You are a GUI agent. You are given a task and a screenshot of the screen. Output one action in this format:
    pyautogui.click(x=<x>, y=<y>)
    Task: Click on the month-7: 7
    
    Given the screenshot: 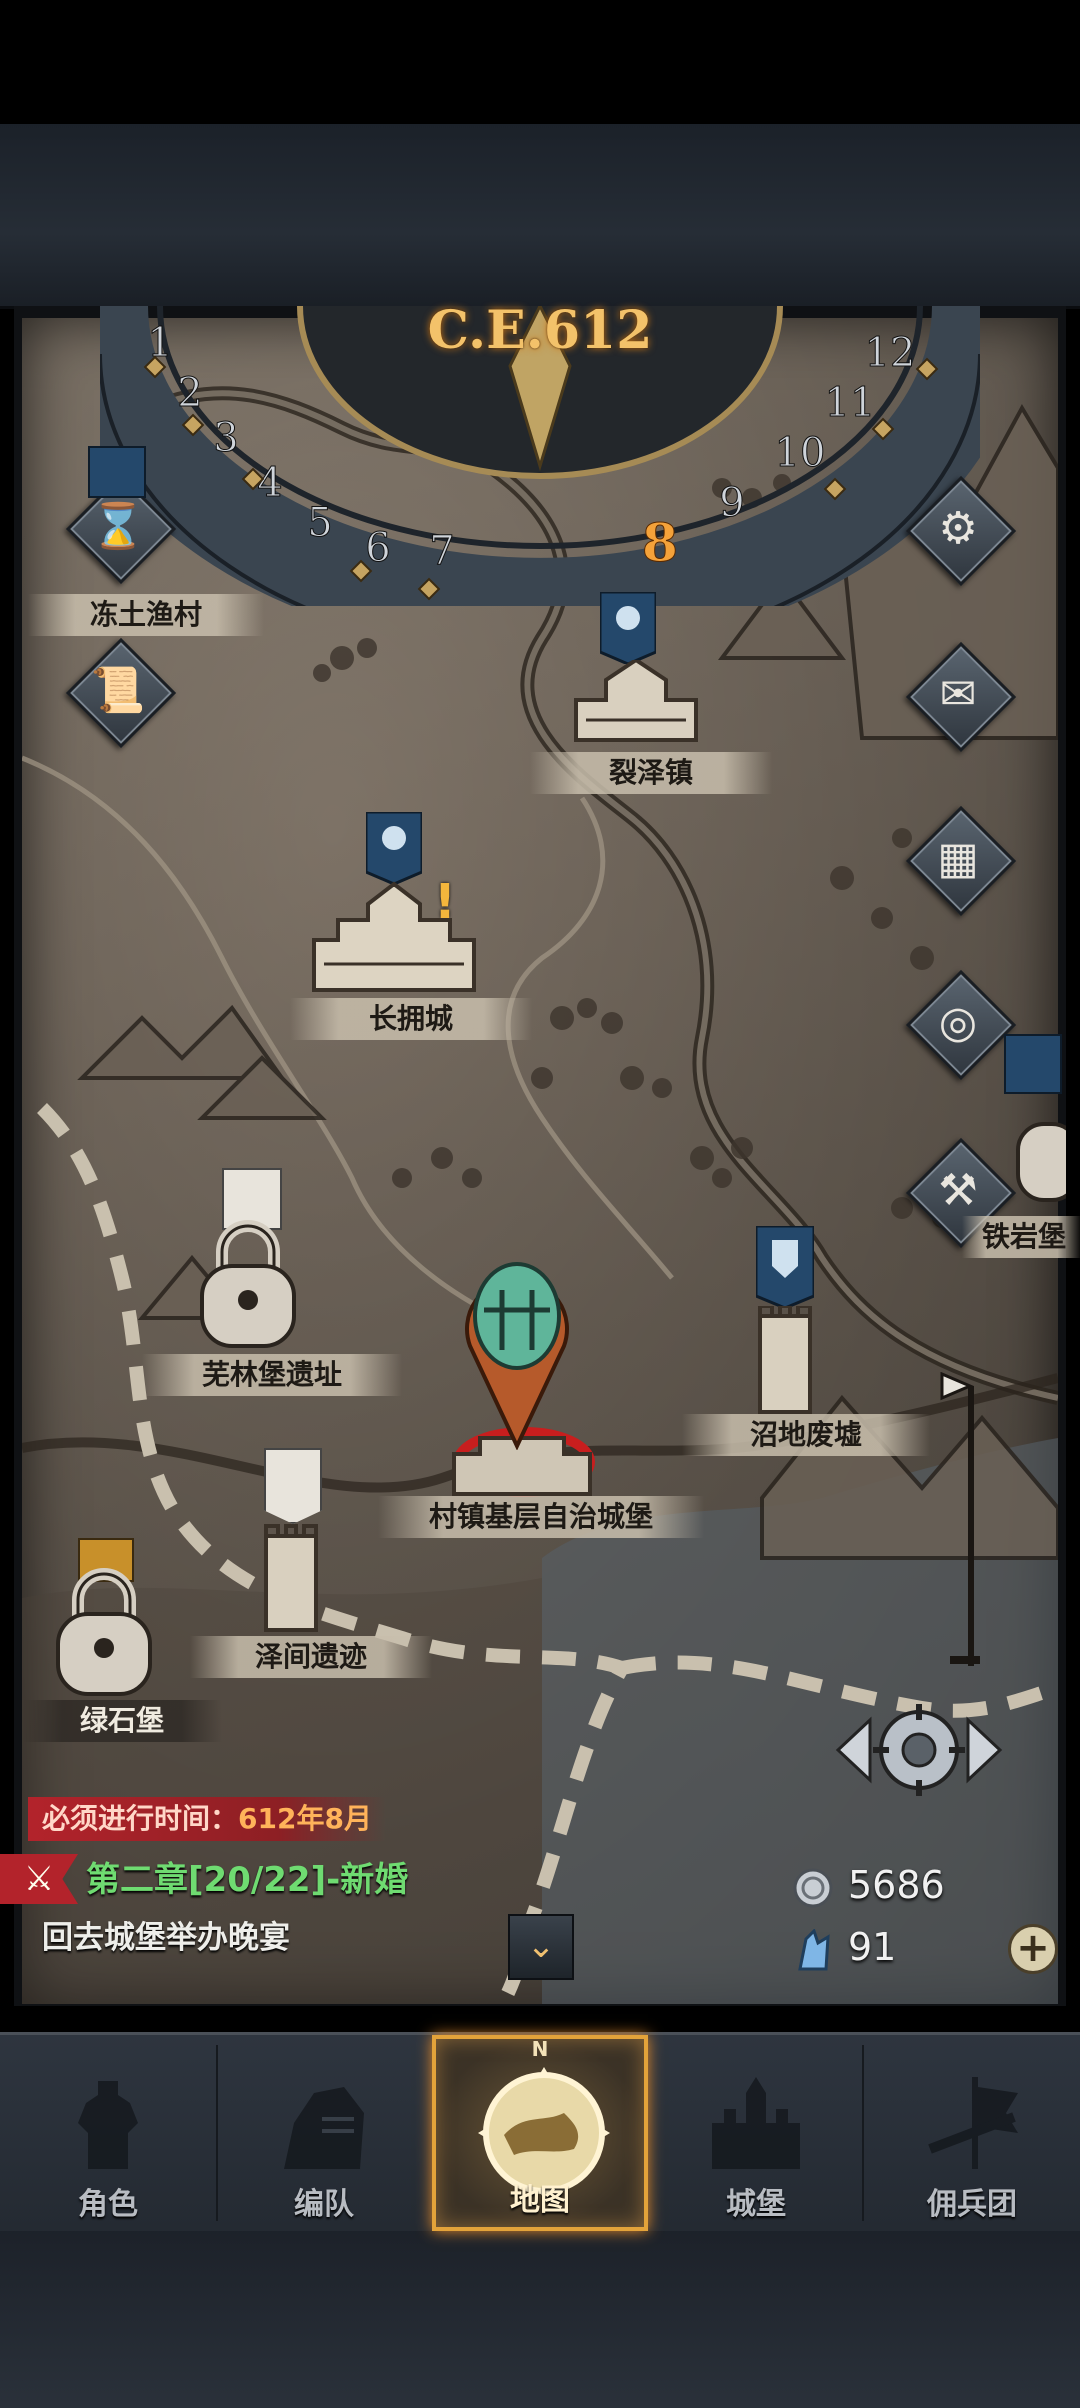 What is the action you would take?
    pyautogui.click(x=441, y=551)
    